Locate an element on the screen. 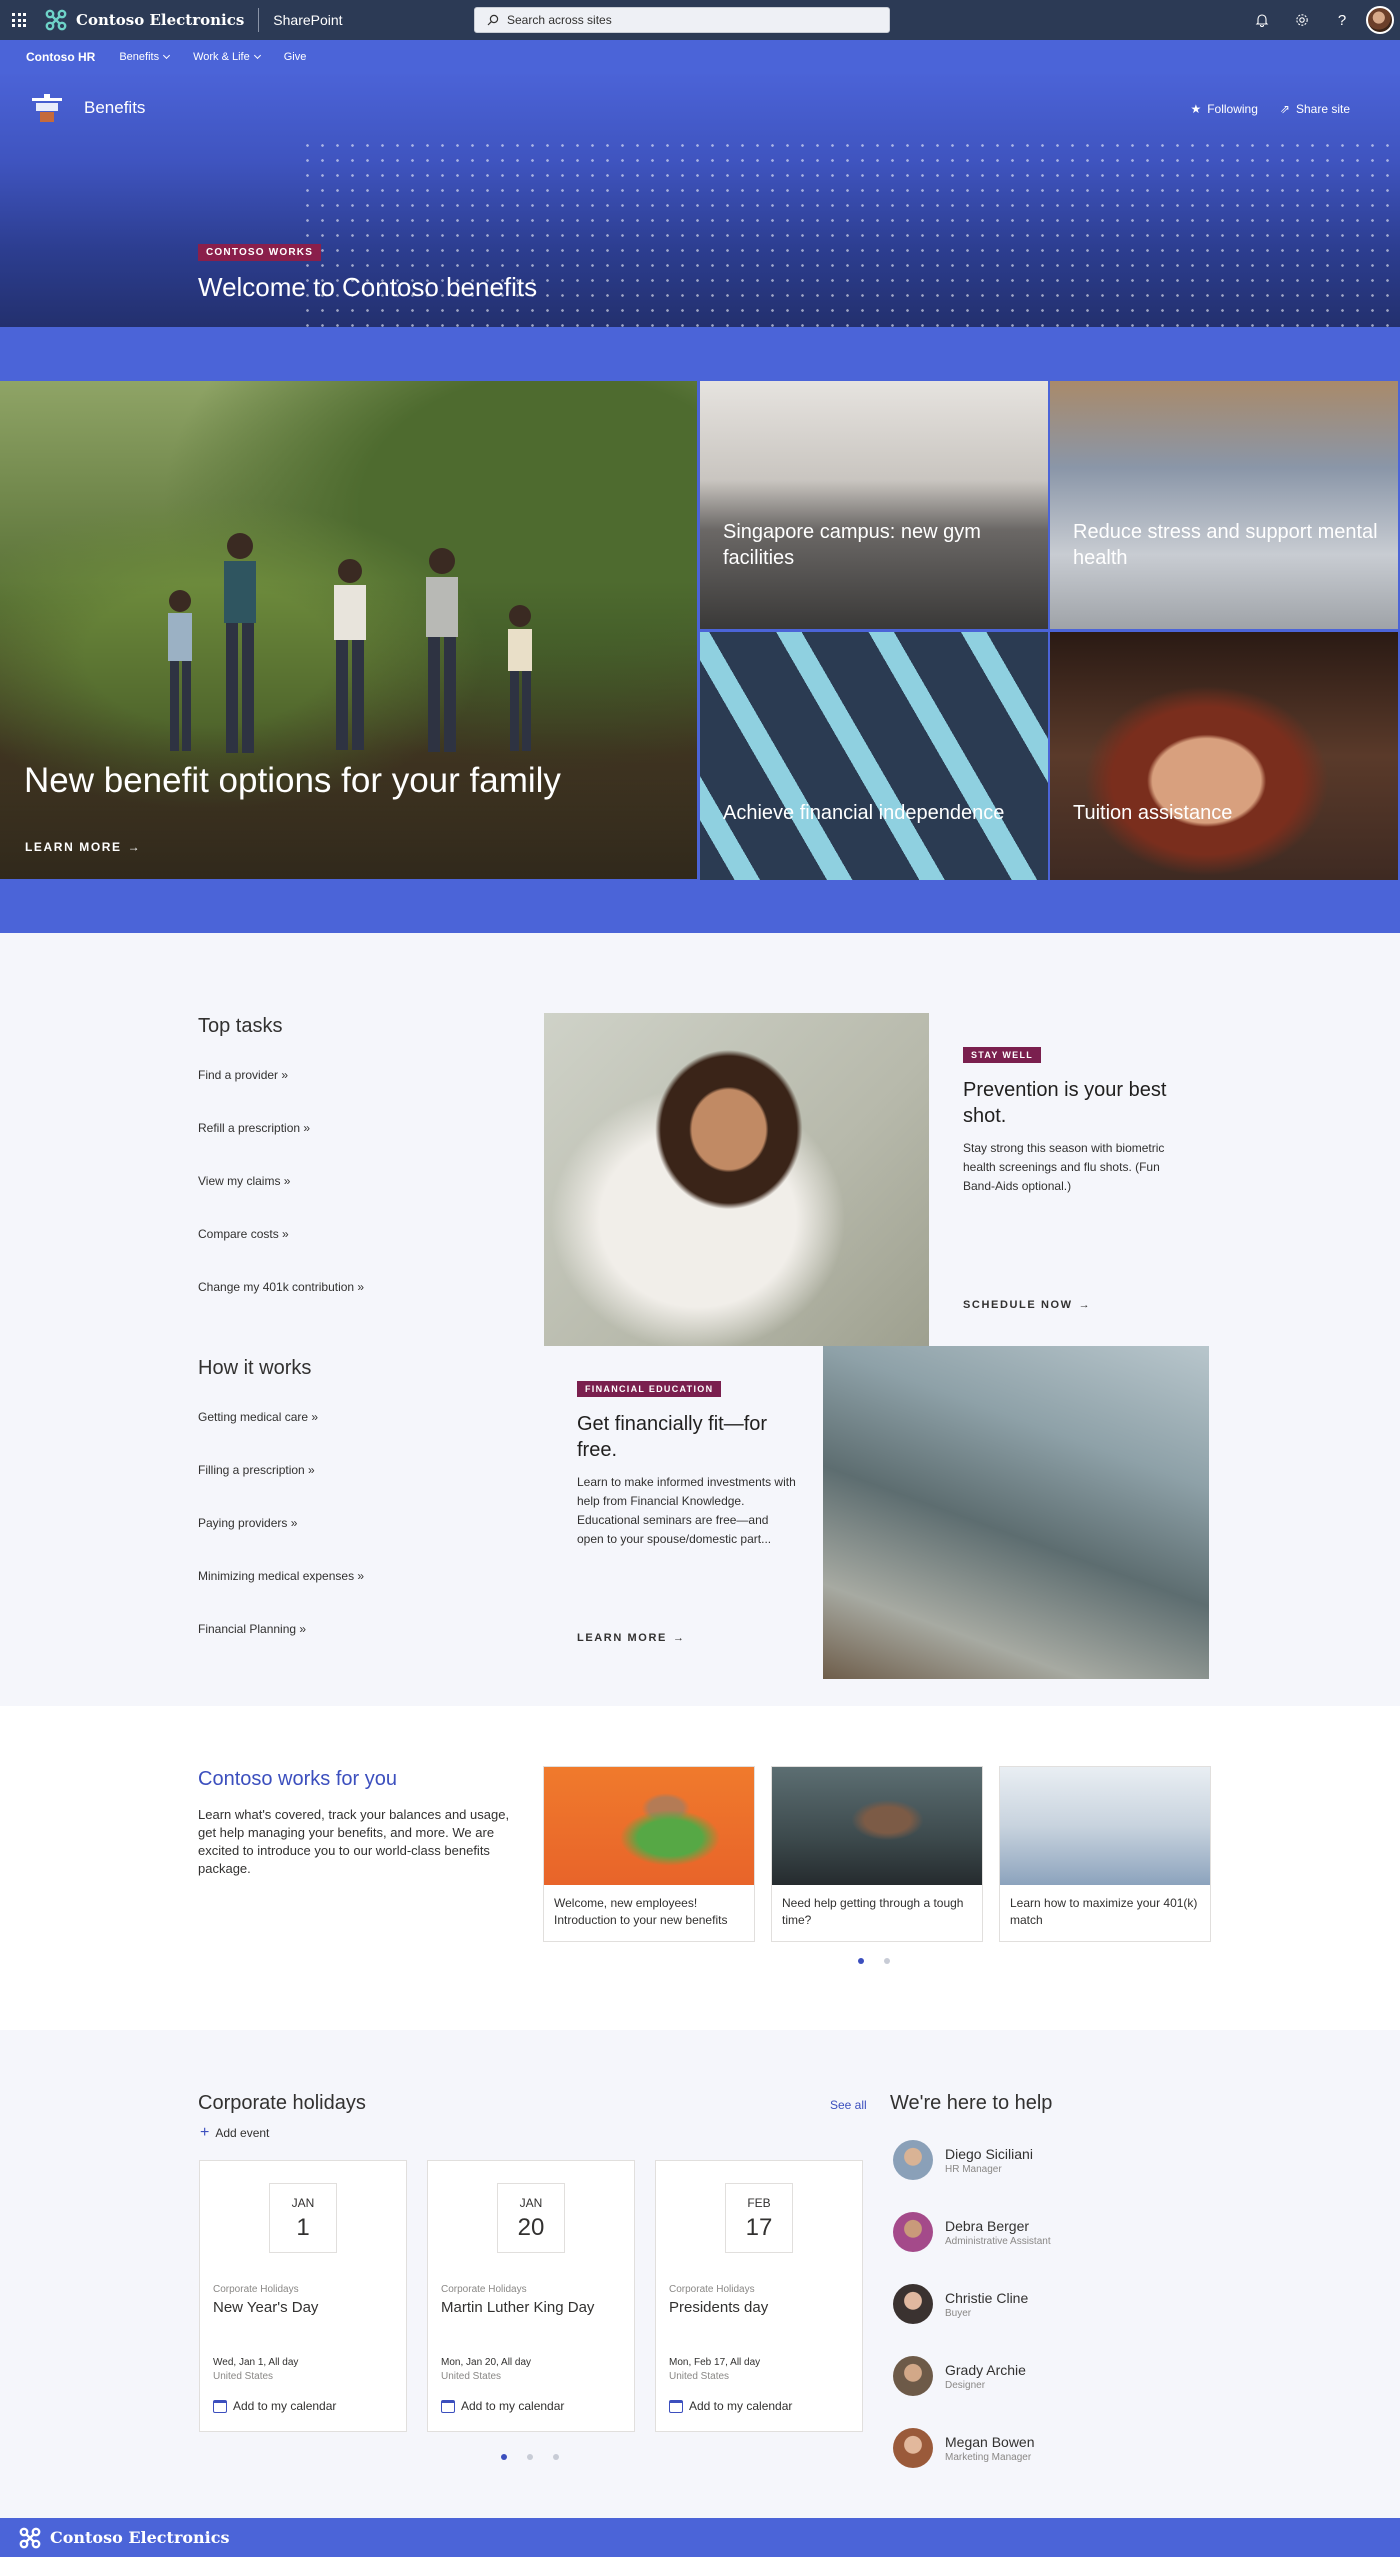 This screenshot has width=1400, height=2557. hub-title: Contoso HR is located at coordinates (60, 57).